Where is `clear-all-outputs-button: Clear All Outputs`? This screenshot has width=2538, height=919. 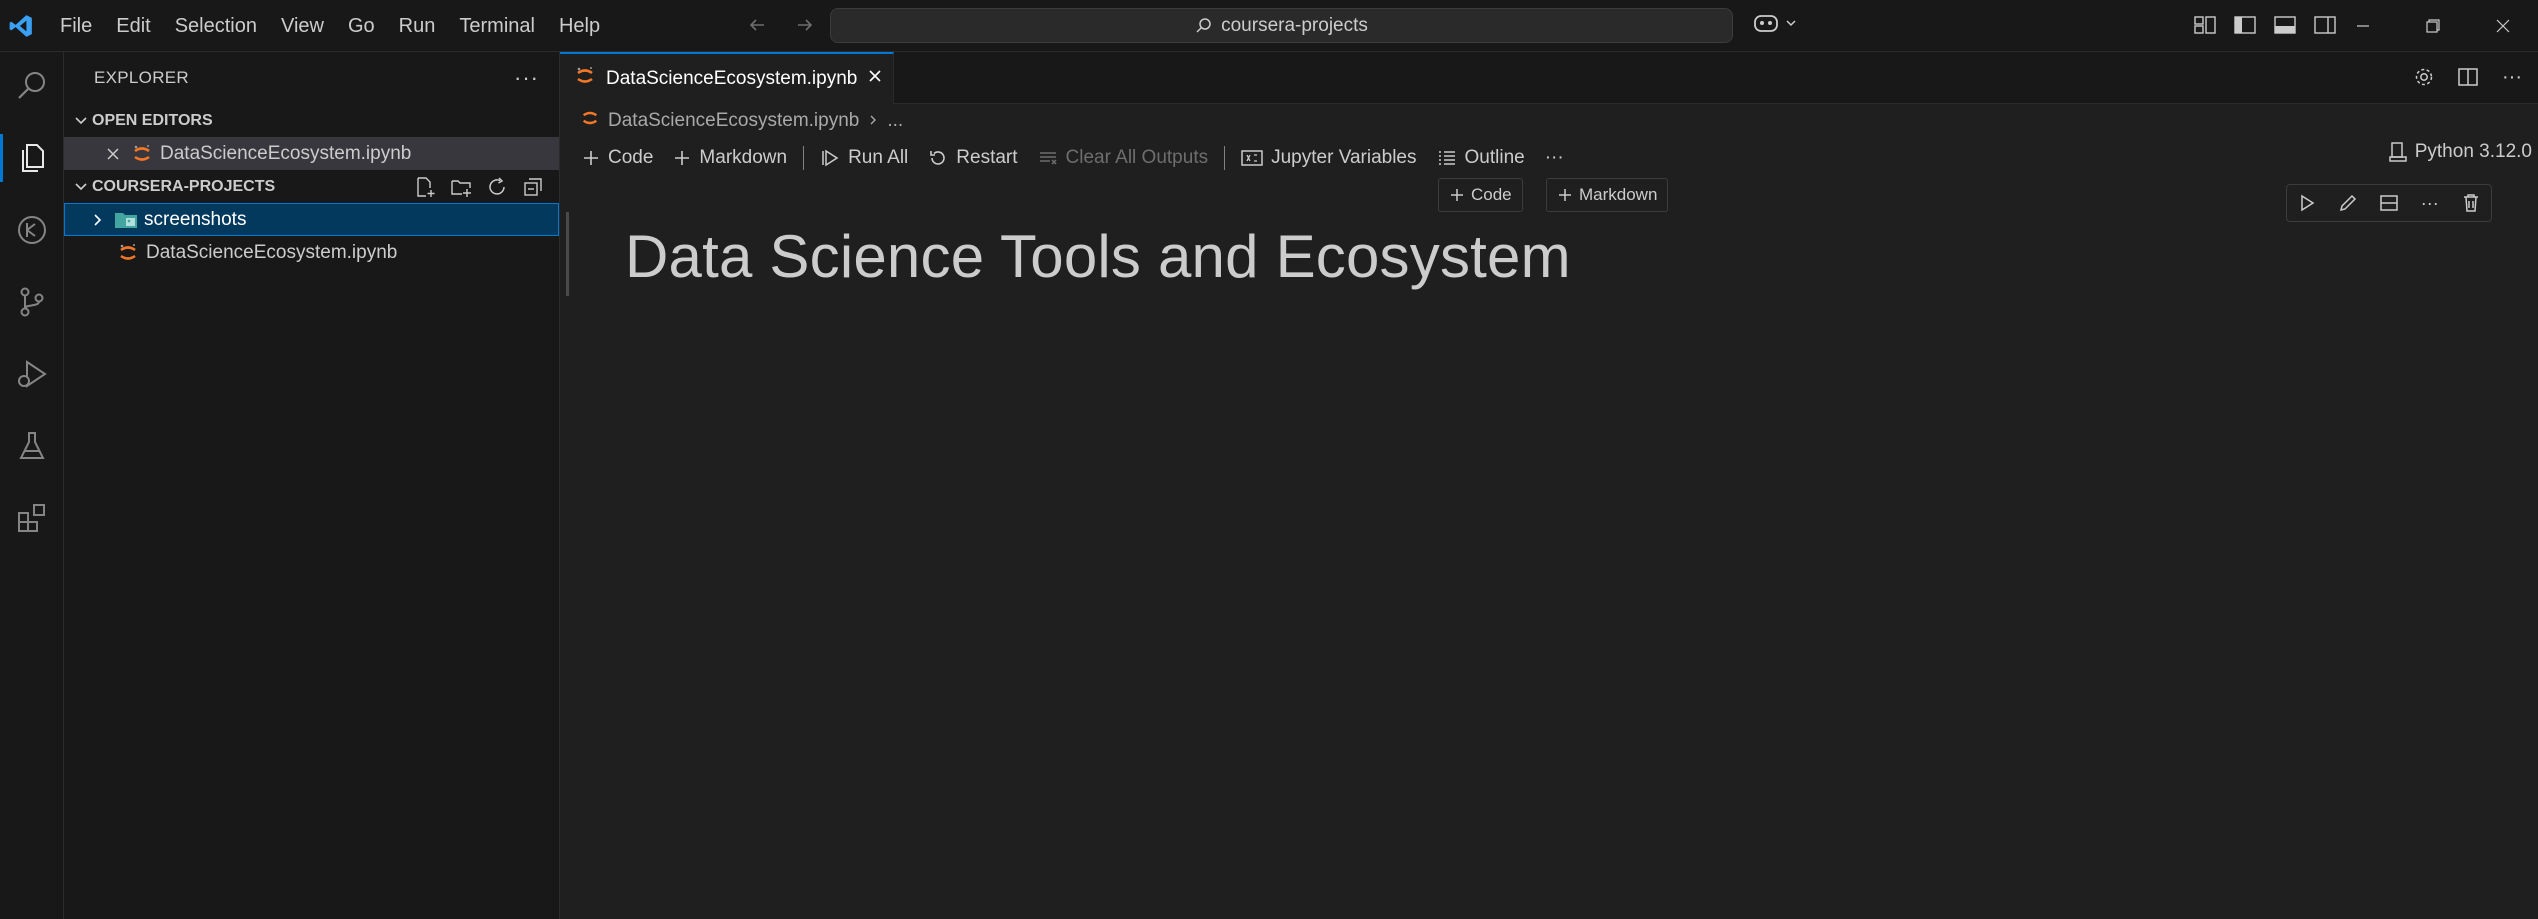 clear-all-outputs-button: Clear All Outputs is located at coordinates (1123, 158).